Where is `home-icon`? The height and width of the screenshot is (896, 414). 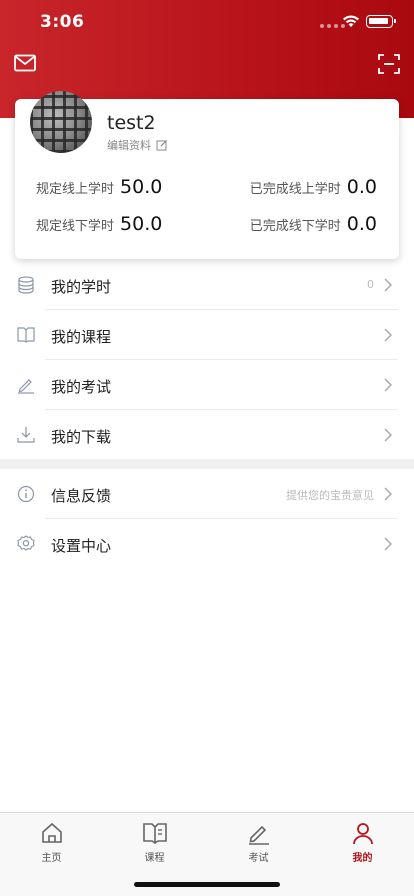 home-icon is located at coordinates (51, 832).